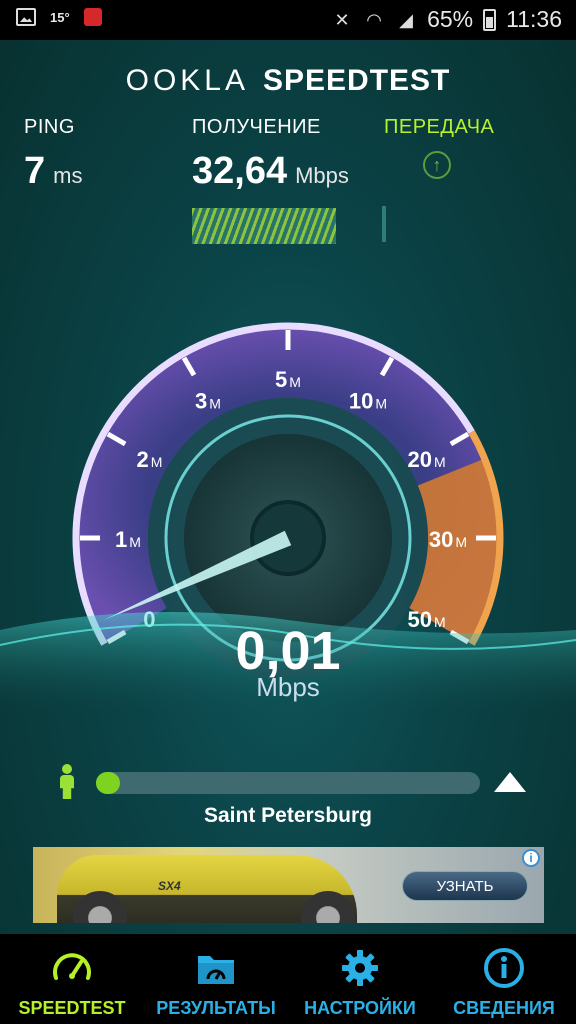  Describe the element at coordinates (406, 19) in the screenshot. I see `signal-icon: ◢` at that location.